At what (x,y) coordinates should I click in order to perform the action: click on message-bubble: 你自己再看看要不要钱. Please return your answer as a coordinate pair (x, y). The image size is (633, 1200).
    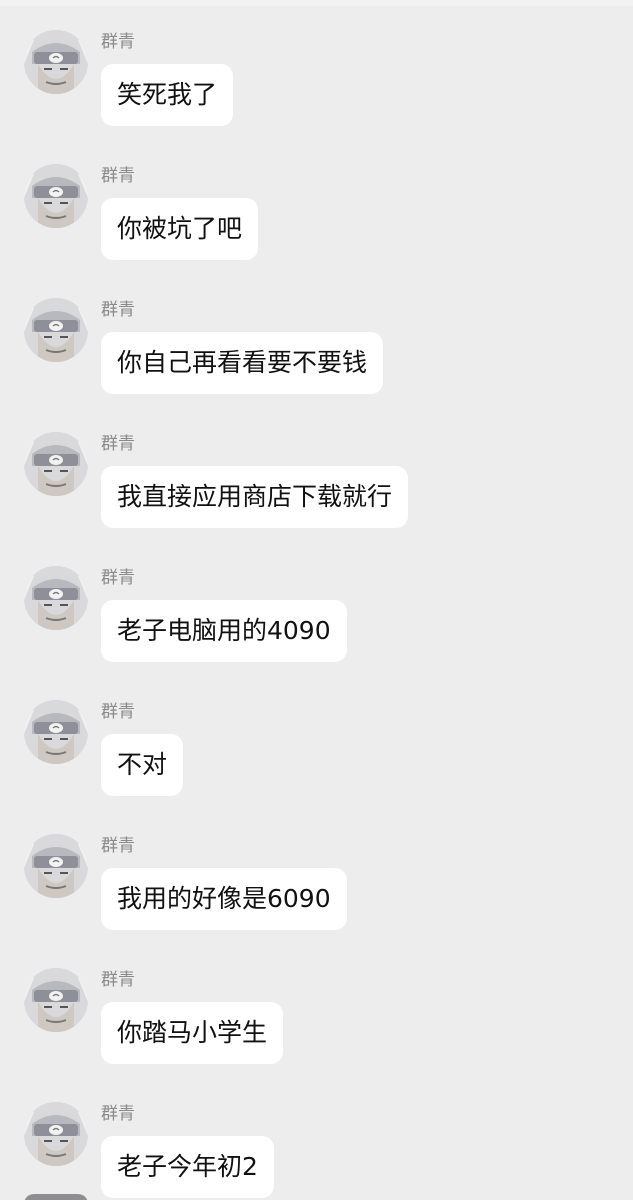
    Looking at the image, I should click on (242, 363).